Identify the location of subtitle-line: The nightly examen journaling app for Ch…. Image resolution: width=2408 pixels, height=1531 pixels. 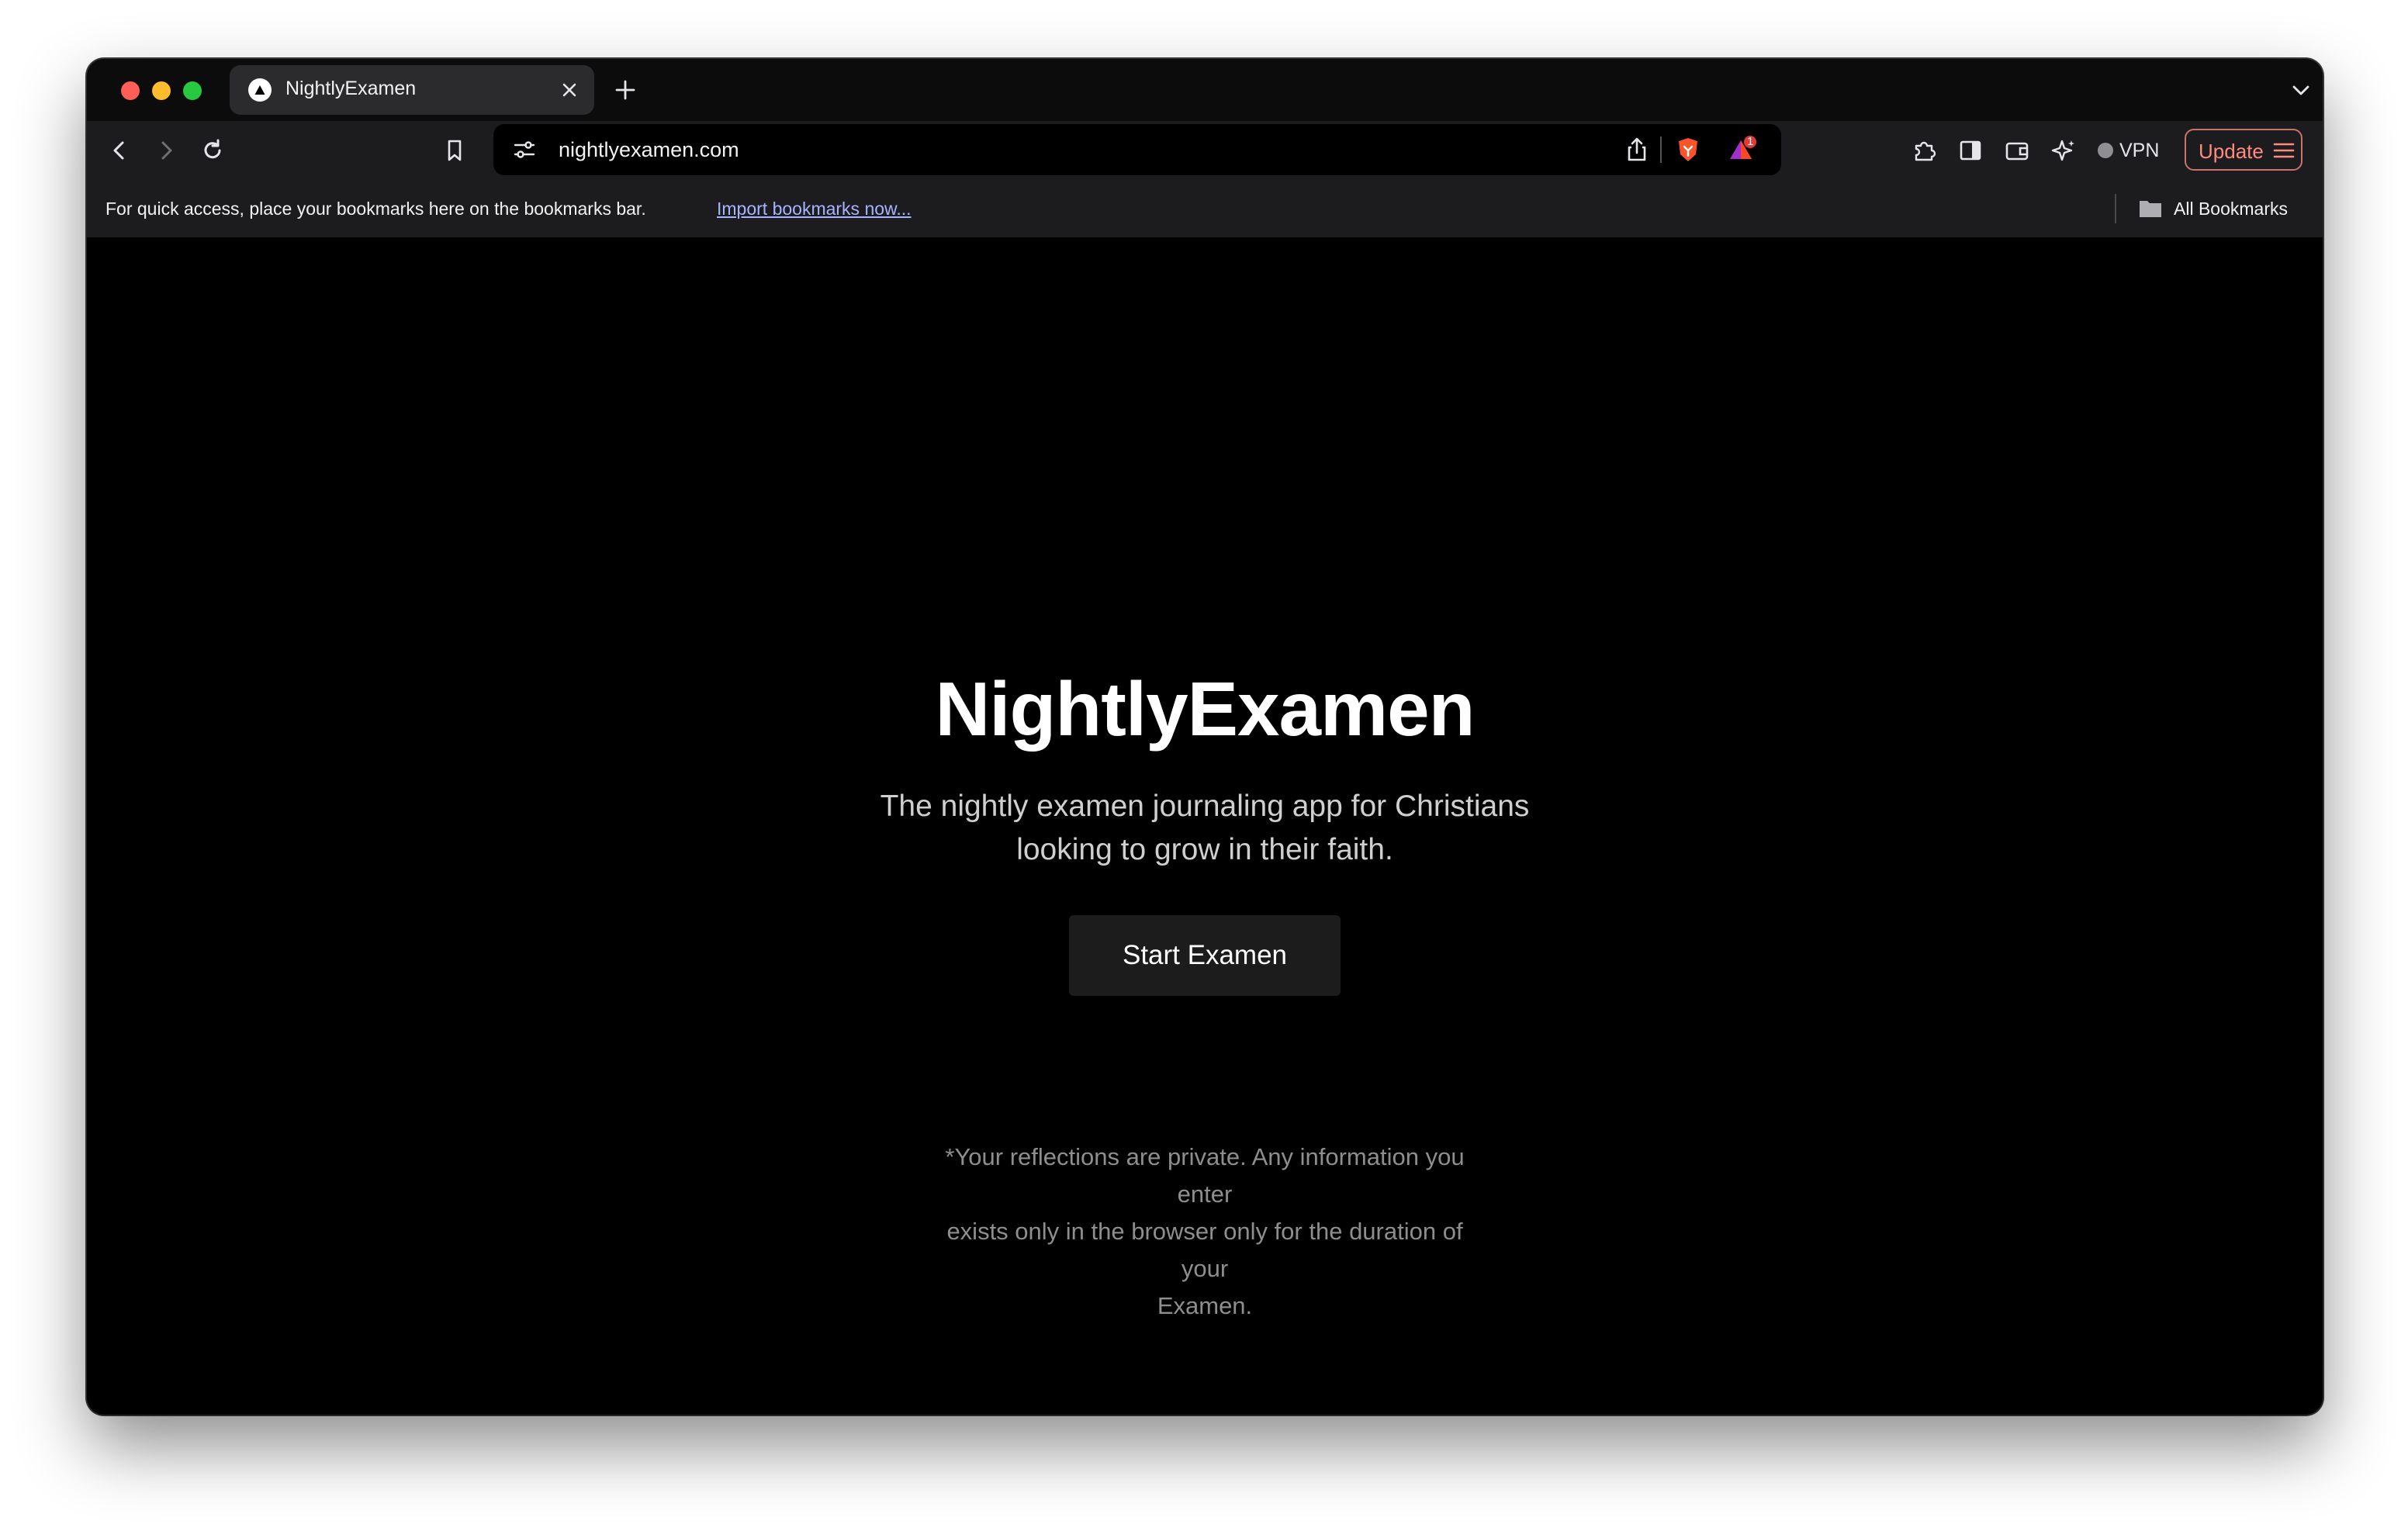
(1205, 806).